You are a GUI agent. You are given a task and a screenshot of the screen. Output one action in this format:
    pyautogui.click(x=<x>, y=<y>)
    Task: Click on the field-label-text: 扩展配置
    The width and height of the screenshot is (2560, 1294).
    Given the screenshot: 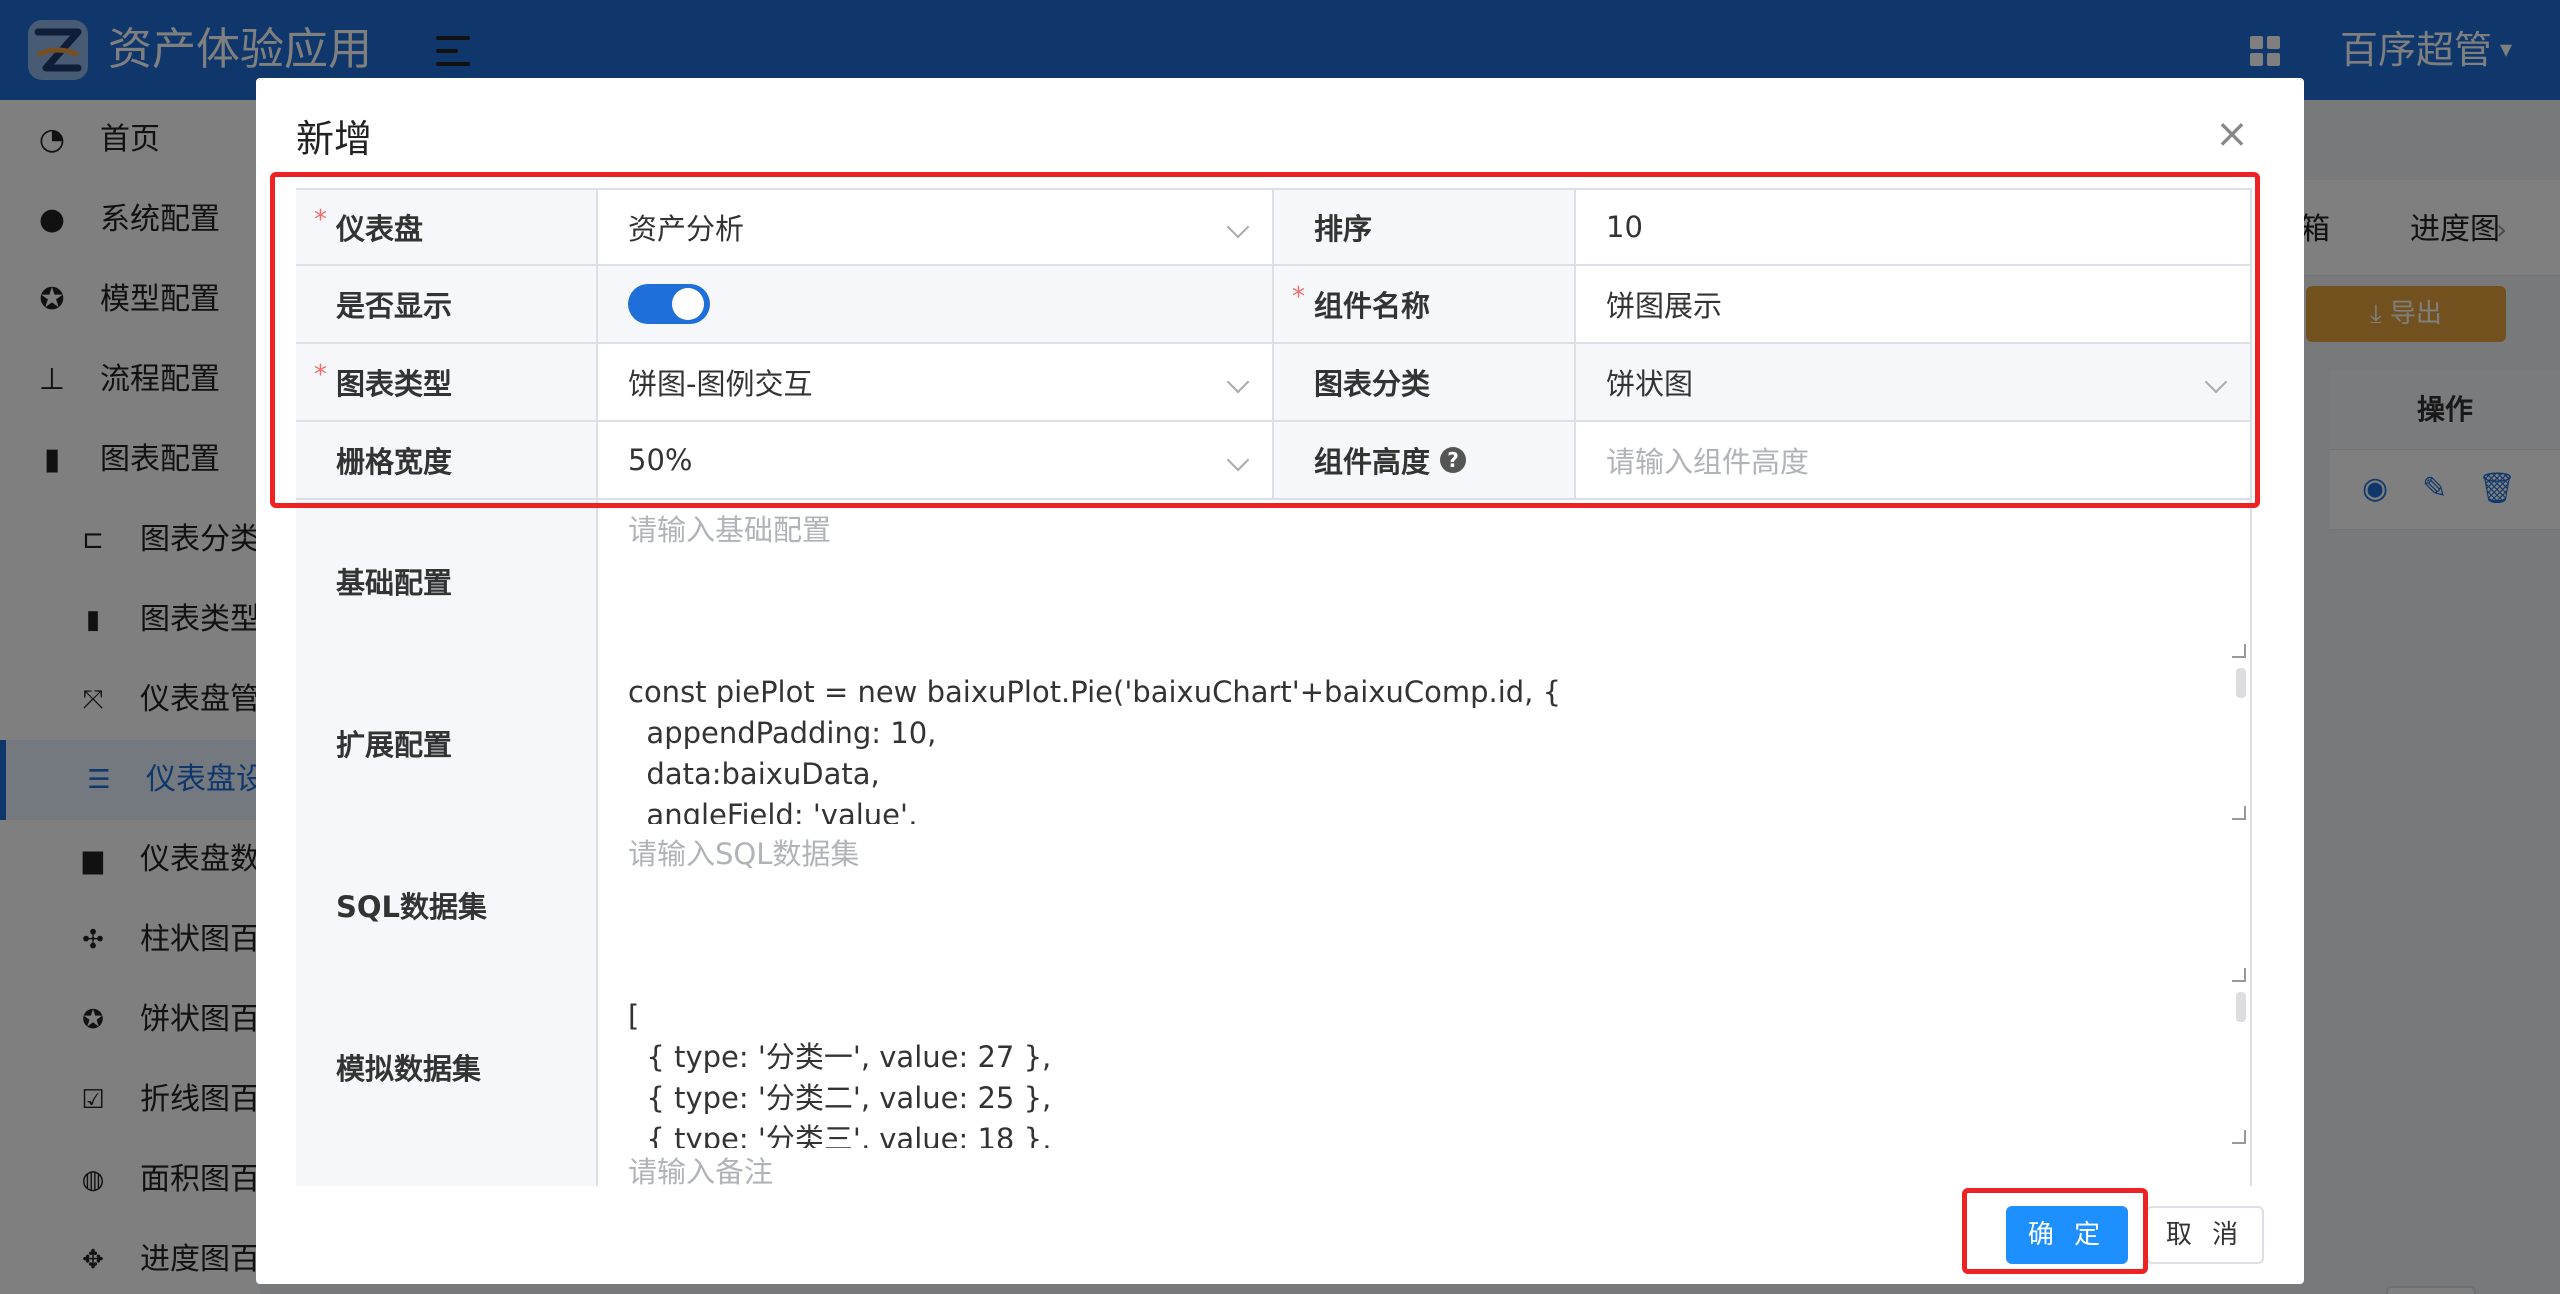 What is the action you would take?
    pyautogui.click(x=394, y=745)
    